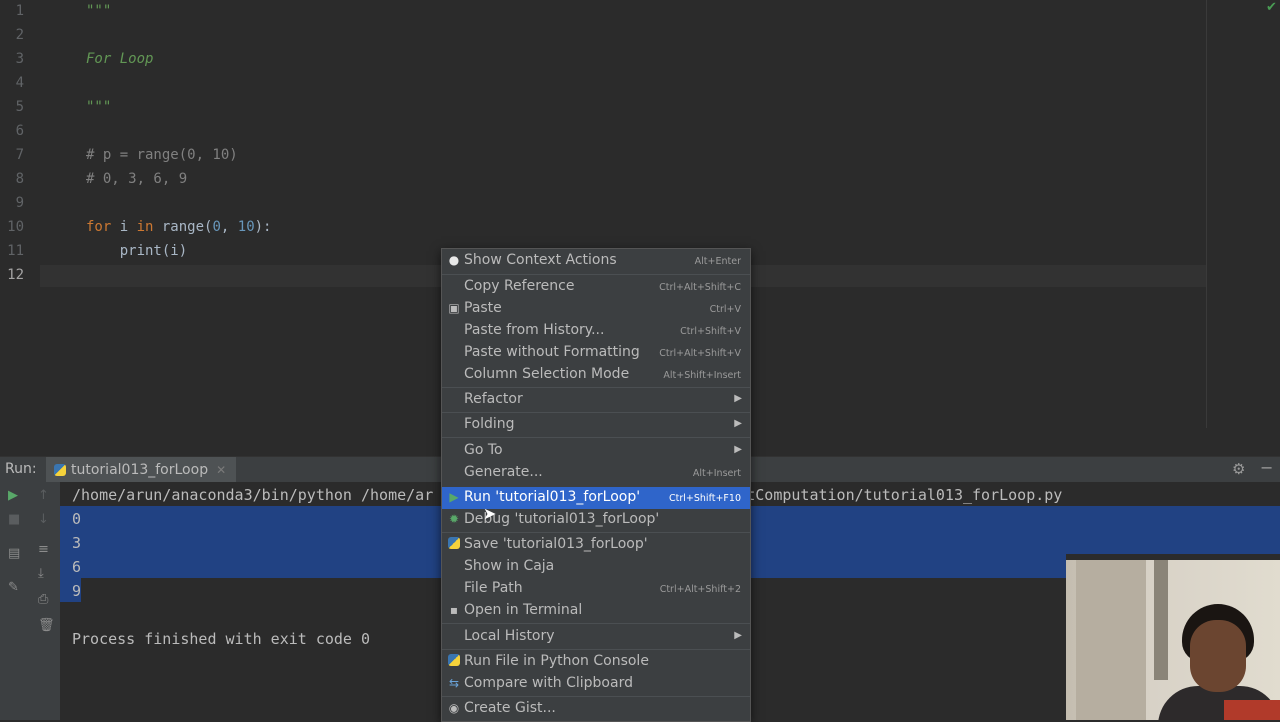 The width and height of the screenshot is (1280, 722). Describe the element at coordinates (483, 308) in the screenshot. I see `menu-item-label: Paste` at that location.